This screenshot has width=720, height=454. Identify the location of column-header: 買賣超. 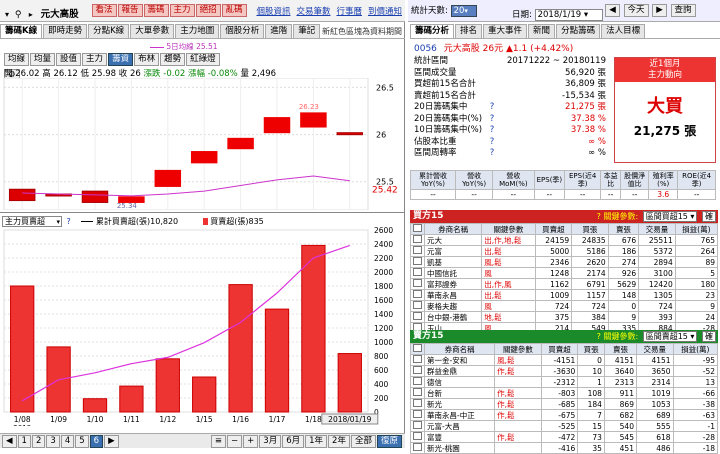
(559, 349).